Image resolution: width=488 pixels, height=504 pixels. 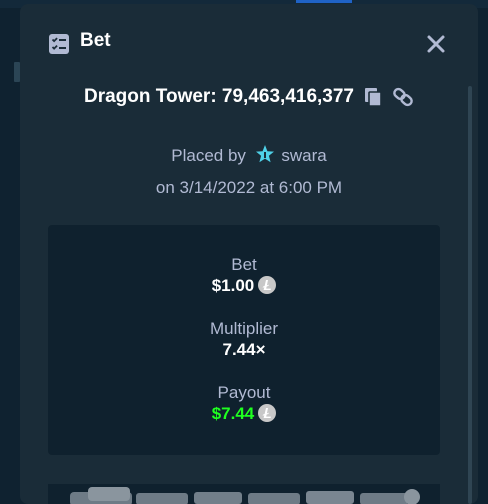 What do you see at coordinates (249, 187) in the screenshot?
I see `bet-date: on 3/14/2022 at 6:00 PM` at bounding box center [249, 187].